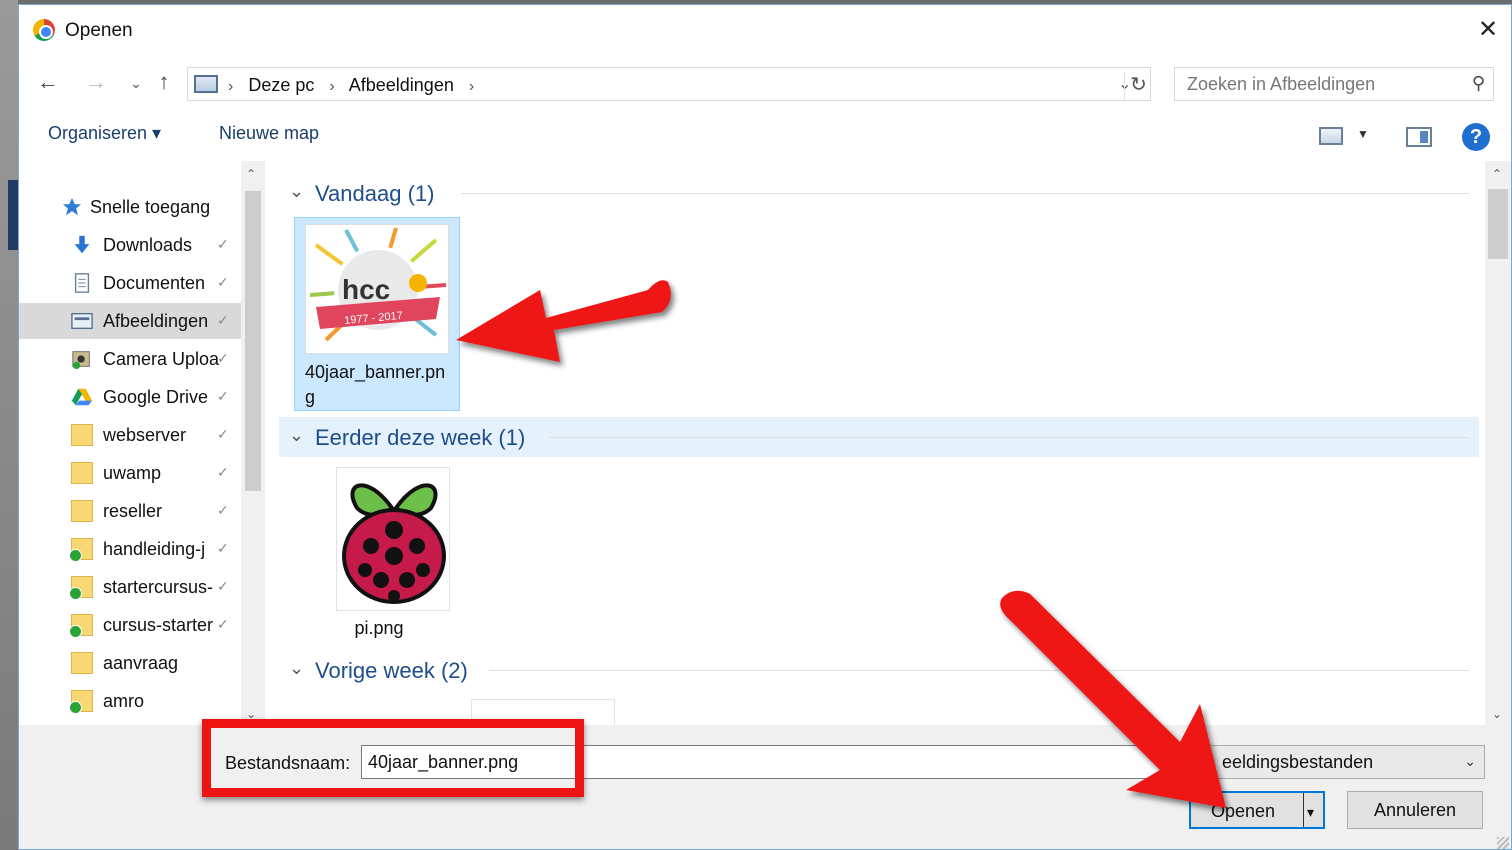  What do you see at coordinates (1317, 84) in the screenshot?
I see `search-input` at bounding box center [1317, 84].